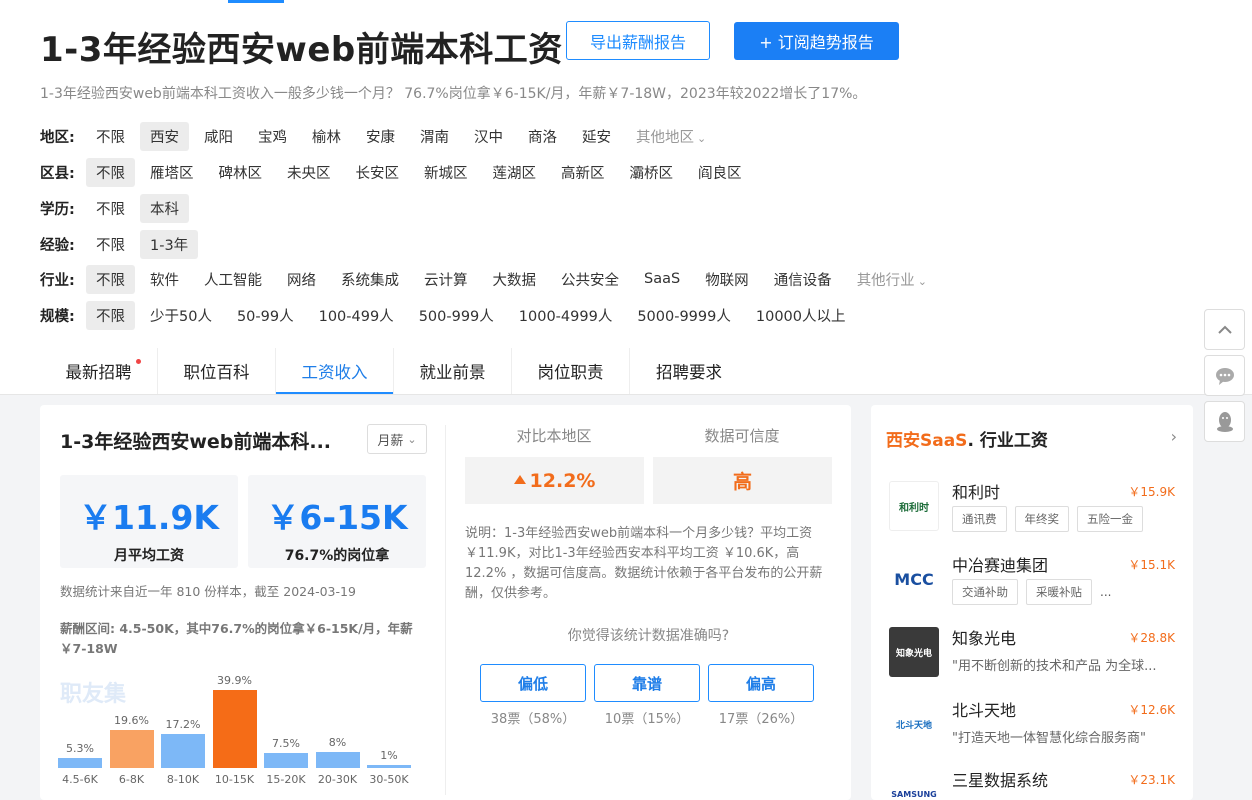  I want to click on filter-option: 10000人以上, so click(801, 315).